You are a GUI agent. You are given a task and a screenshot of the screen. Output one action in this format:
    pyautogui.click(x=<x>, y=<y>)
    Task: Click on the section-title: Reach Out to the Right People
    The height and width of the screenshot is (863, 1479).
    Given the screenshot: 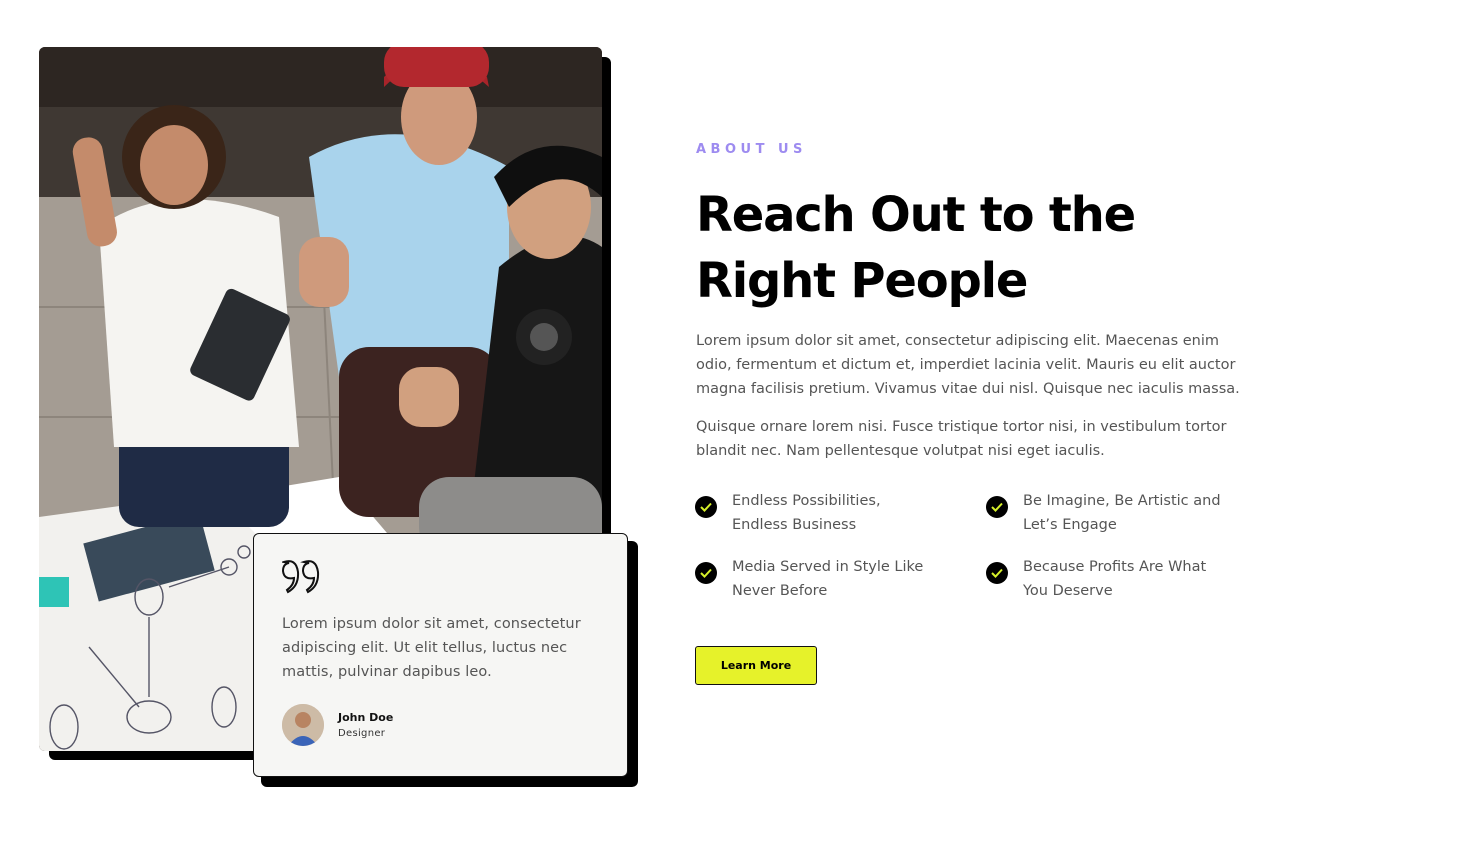 What is the action you would take?
    pyautogui.click(x=976, y=248)
    